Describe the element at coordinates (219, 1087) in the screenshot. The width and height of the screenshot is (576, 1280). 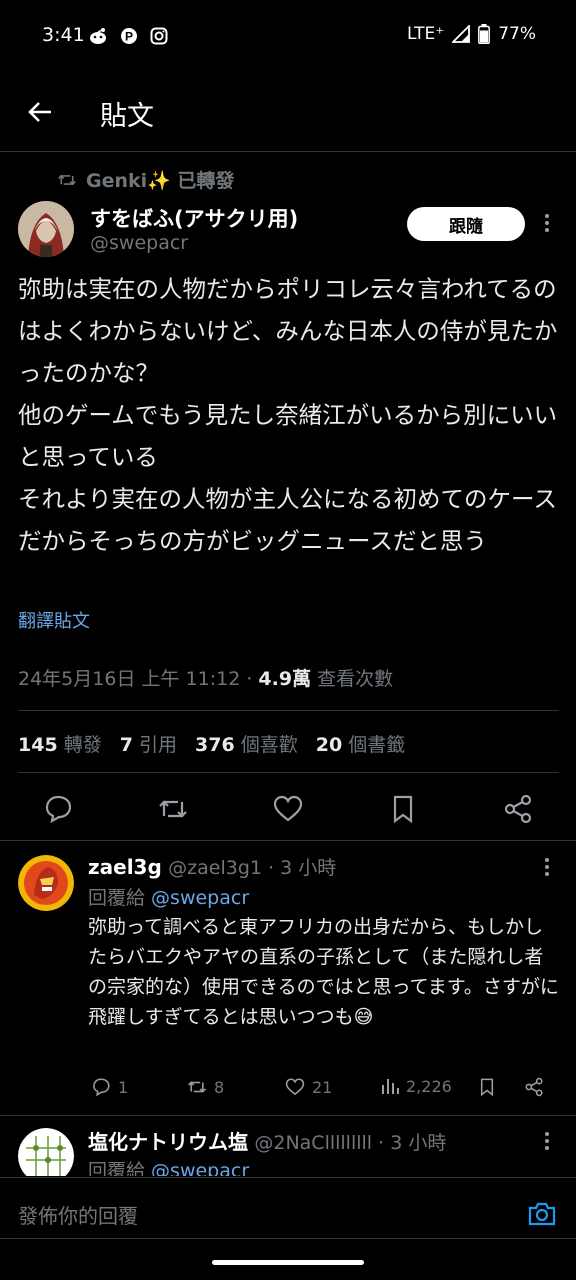
I see `reply-retweet-count: 8` at that location.